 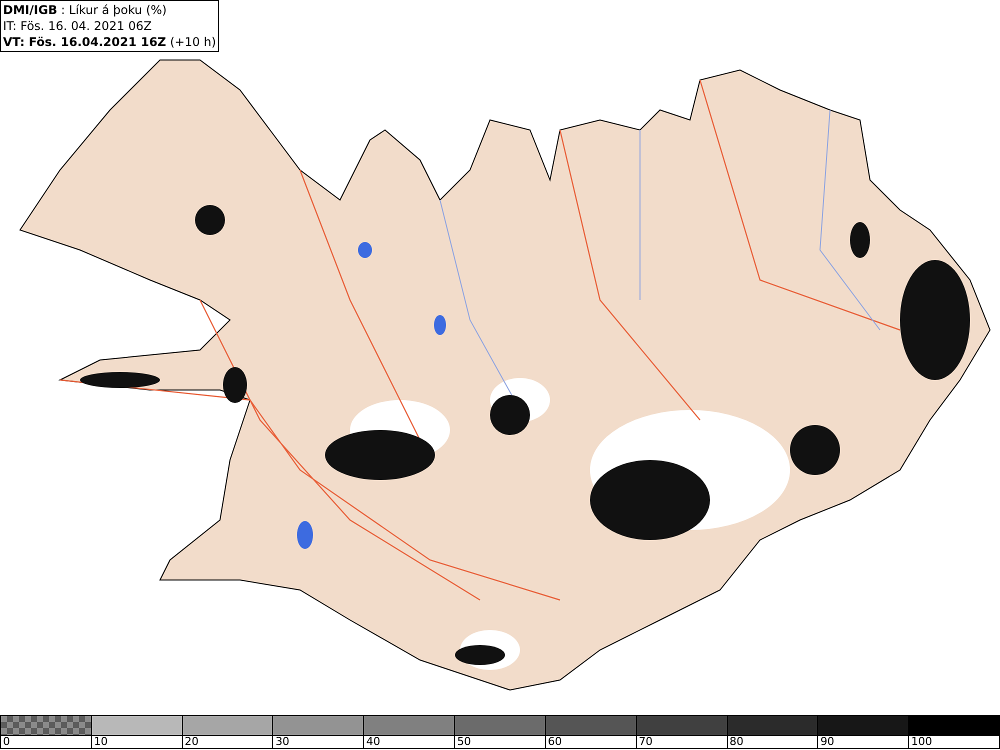 What do you see at coordinates (109, 42) in the screenshot?
I see `info-text: VT: Fös. 16.04.2021 16Z (+10 h)` at bounding box center [109, 42].